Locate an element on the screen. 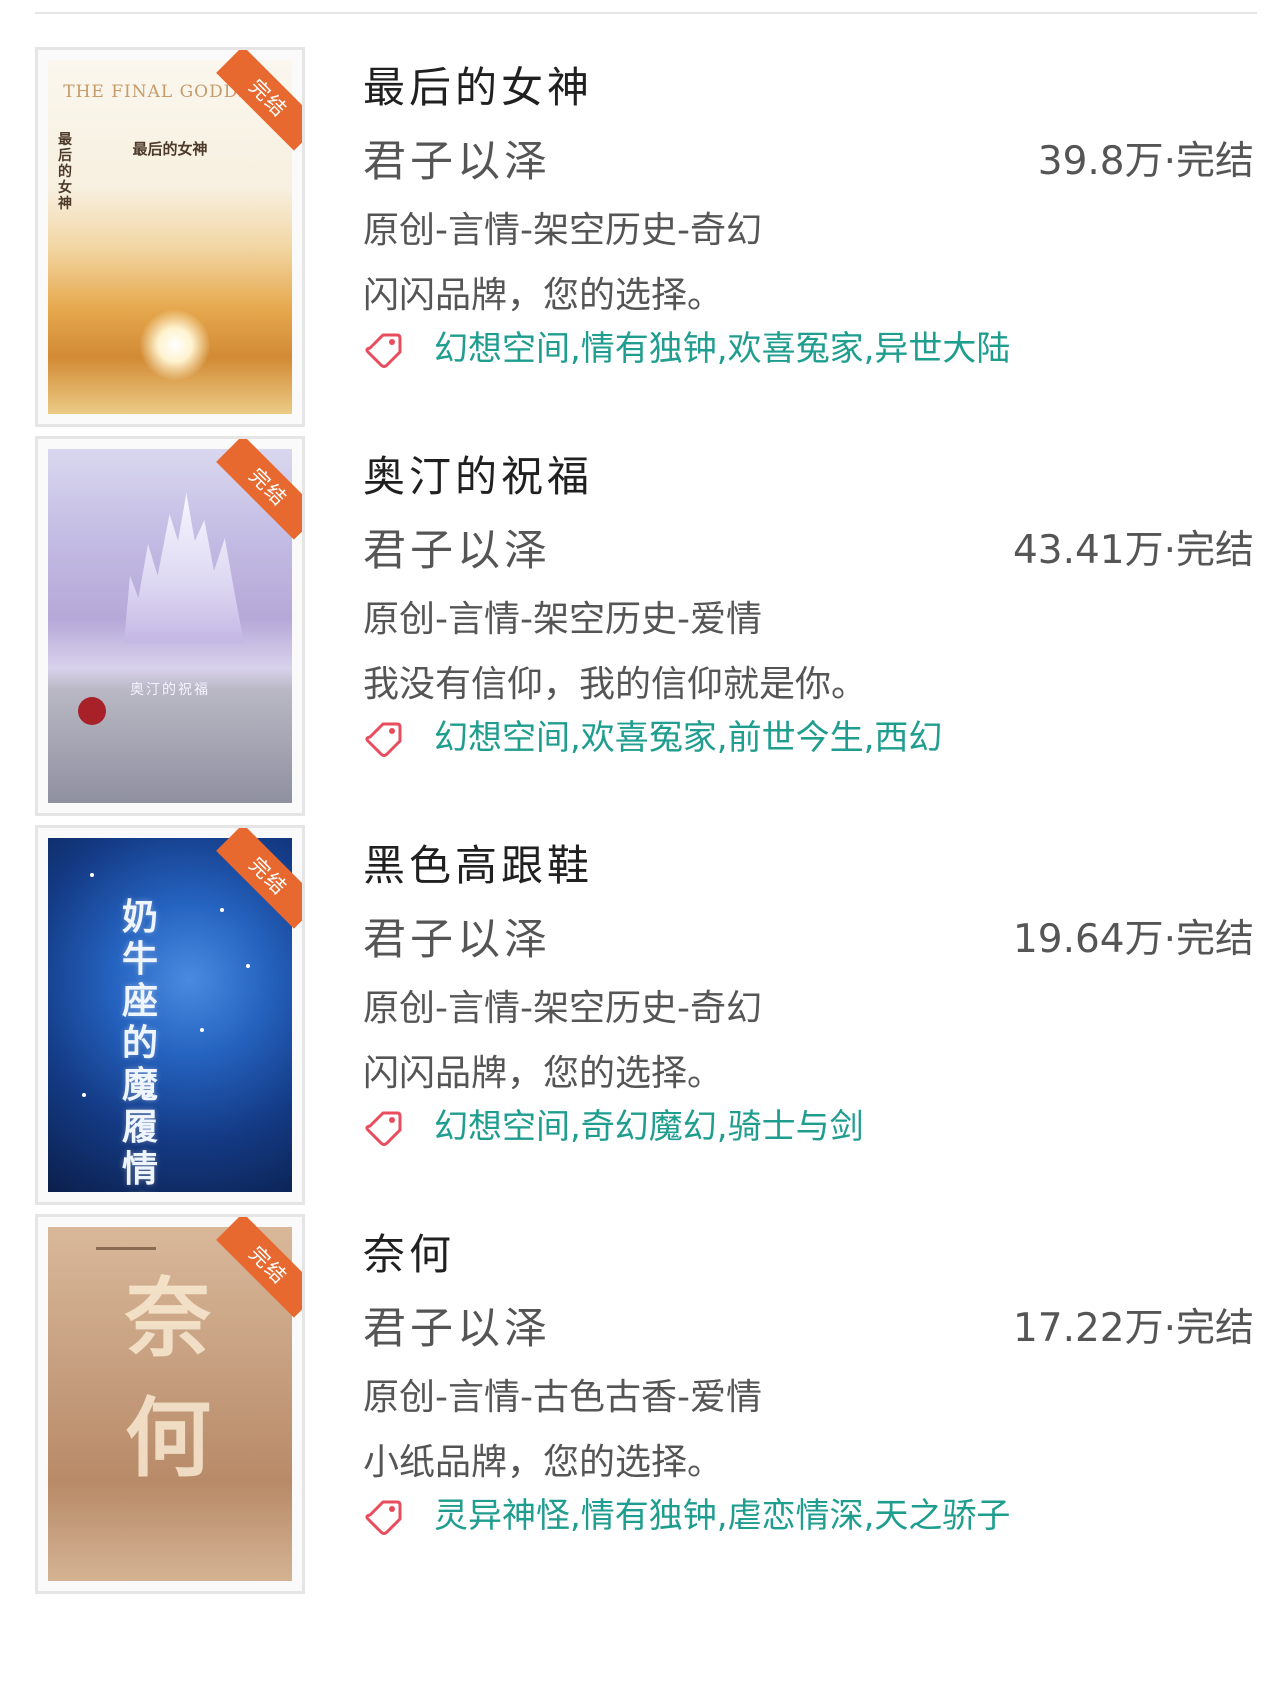 This screenshot has width=1280, height=1706. book-title: 黑色高跟鞋 is located at coordinates (478, 866).